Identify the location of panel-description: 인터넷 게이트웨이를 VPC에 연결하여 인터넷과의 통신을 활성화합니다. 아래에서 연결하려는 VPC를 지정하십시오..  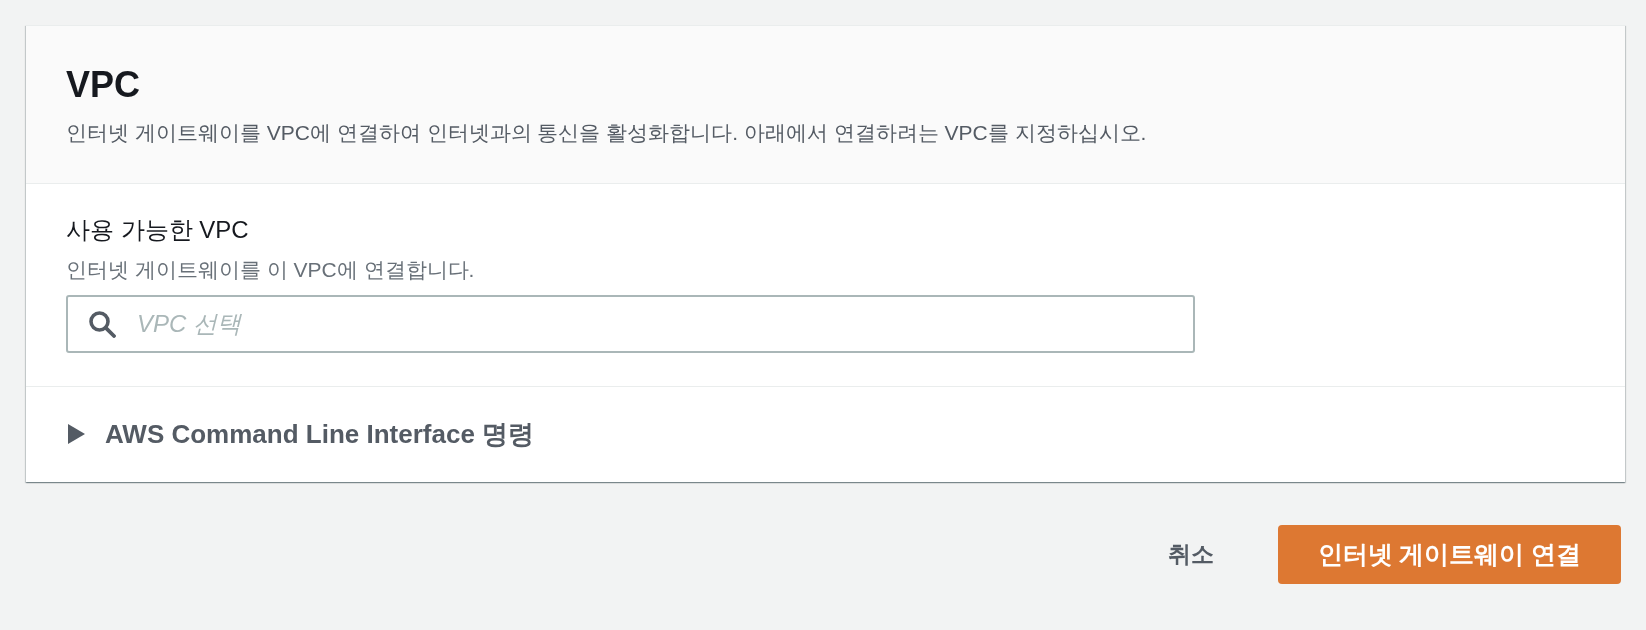
(607, 133).